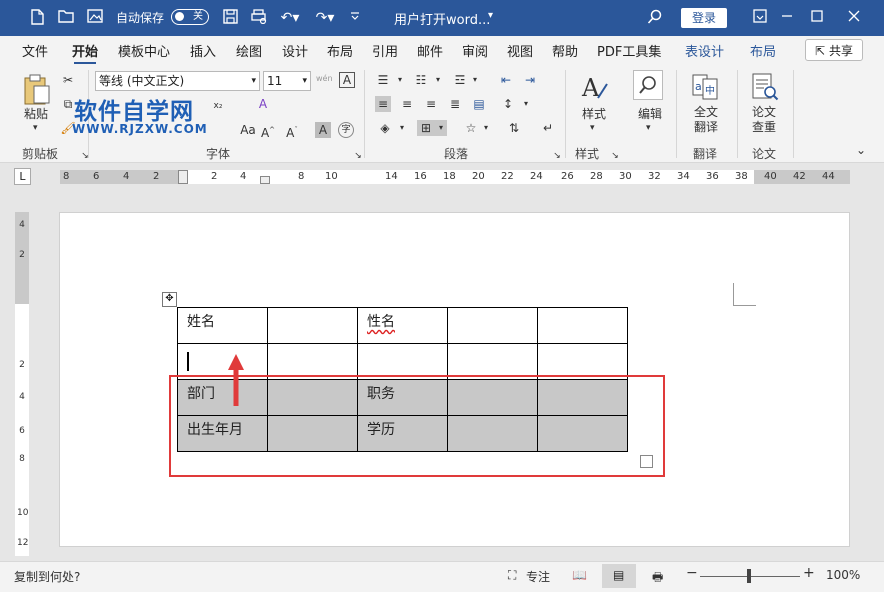  What do you see at coordinates (508, 104) in the screenshot?
I see `line-spacing-icon: ↕` at bounding box center [508, 104].